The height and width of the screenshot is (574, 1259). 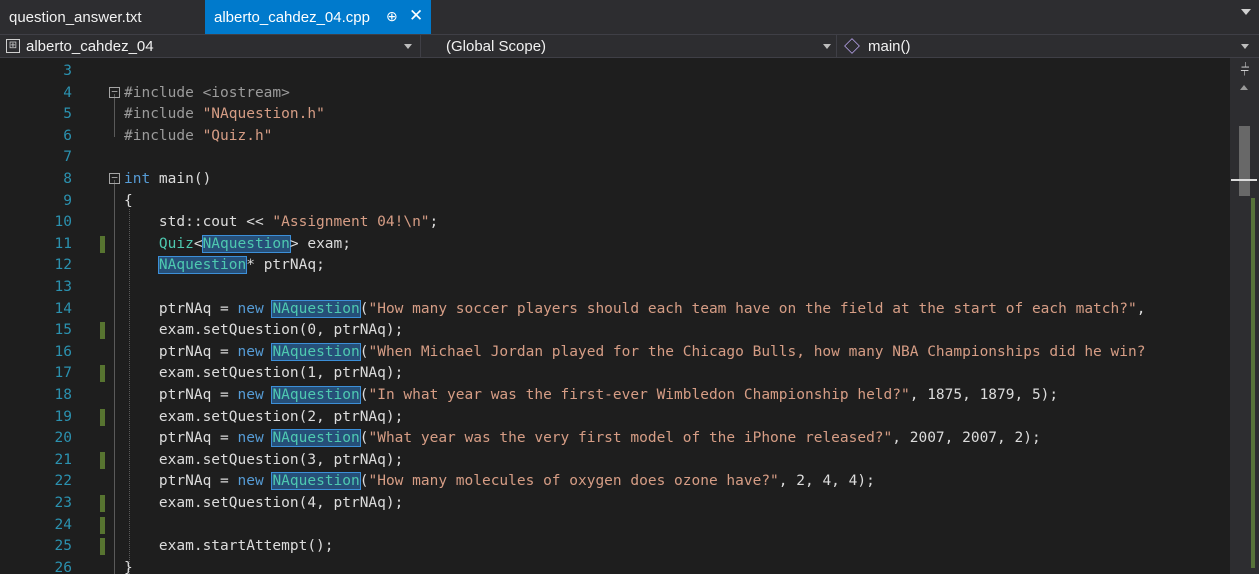 What do you see at coordinates (198, 135) in the screenshot?
I see `code-text: #include "Quiz.h"` at bounding box center [198, 135].